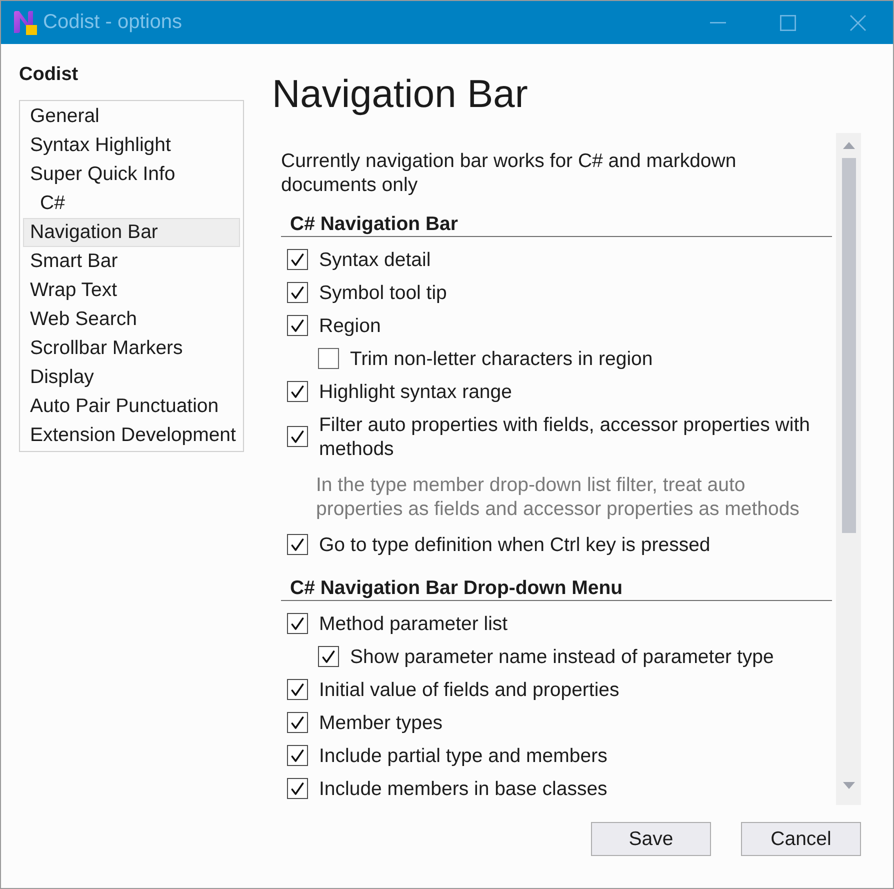 The height and width of the screenshot is (889, 894). I want to click on dialog-button: Save, so click(651, 839).